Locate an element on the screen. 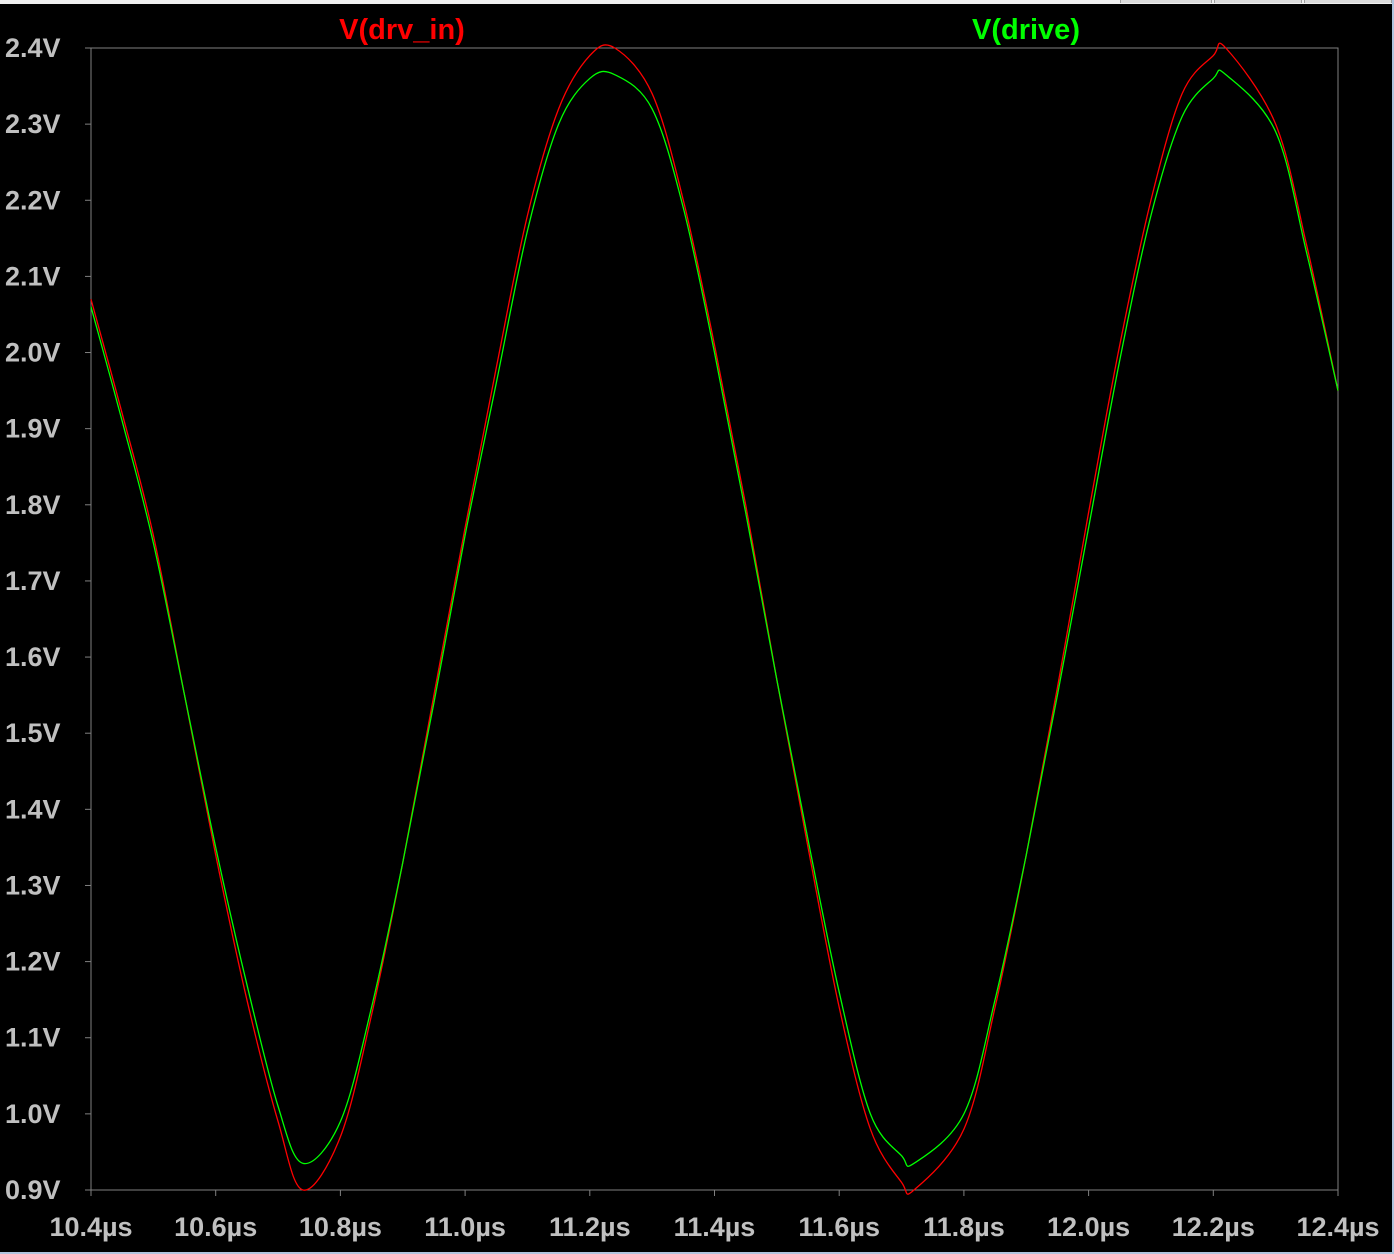 Image resolution: width=1394 pixels, height=1254 pixels. y-tick-label: 2.1V is located at coordinates (33, 276).